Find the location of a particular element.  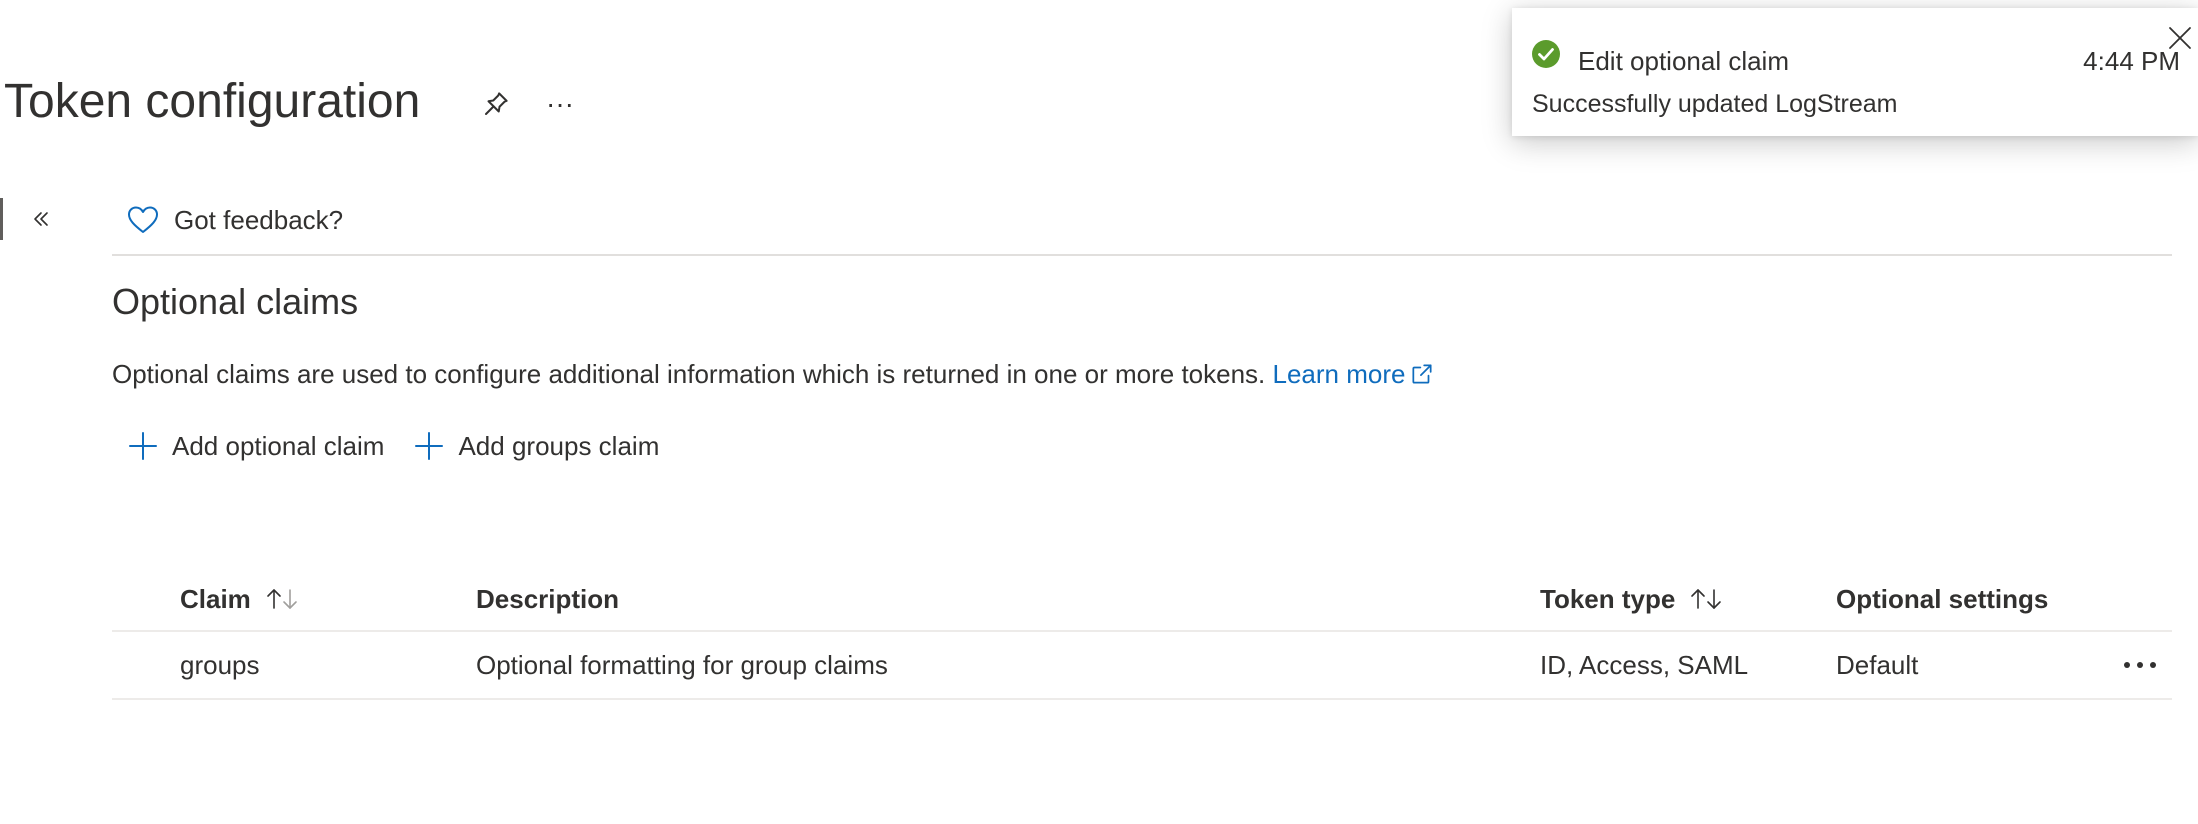

collapse-menu-button is located at coordinates (41, 219).